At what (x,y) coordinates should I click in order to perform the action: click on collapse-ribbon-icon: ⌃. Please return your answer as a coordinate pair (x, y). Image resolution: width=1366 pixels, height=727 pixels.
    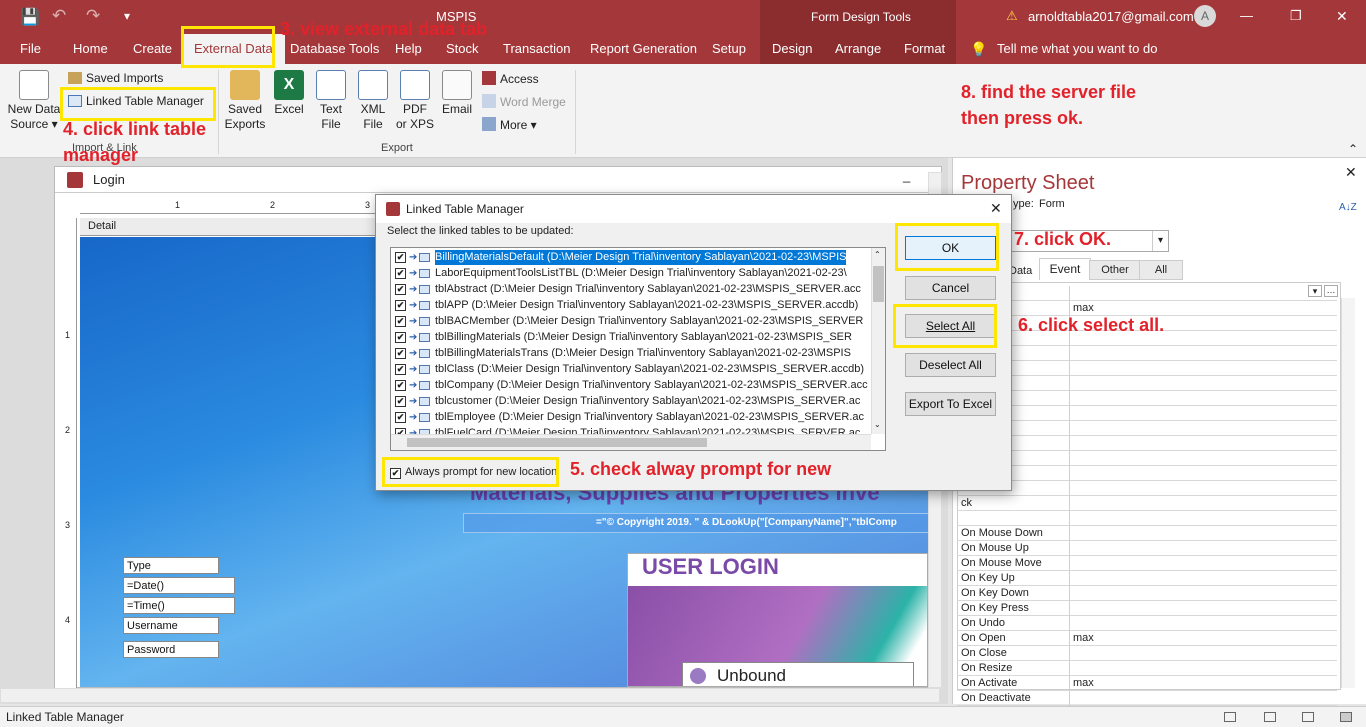
    Looking at the image, I should click on (1353, 149).